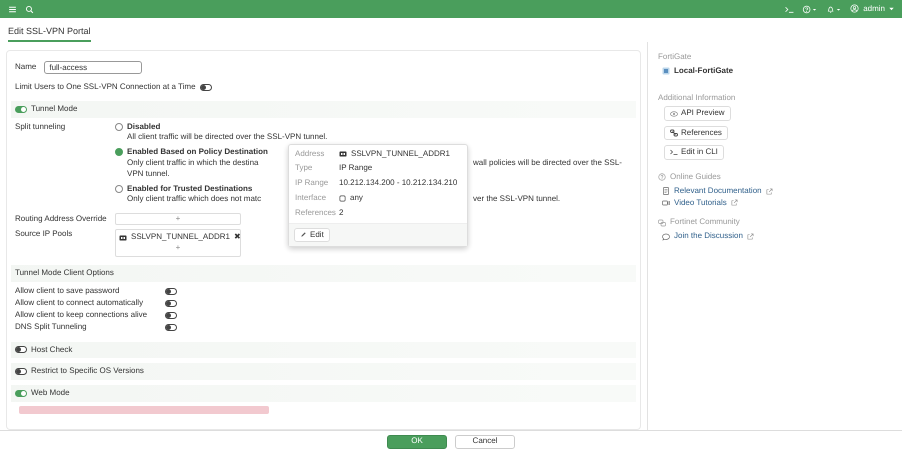 The height and width of the screenshot is (452, 902). What do you see at coordinates (51, 327) in the screenshot?
I see `setting-label: DNS Split Tunneling` at bounding box center [51, 327].